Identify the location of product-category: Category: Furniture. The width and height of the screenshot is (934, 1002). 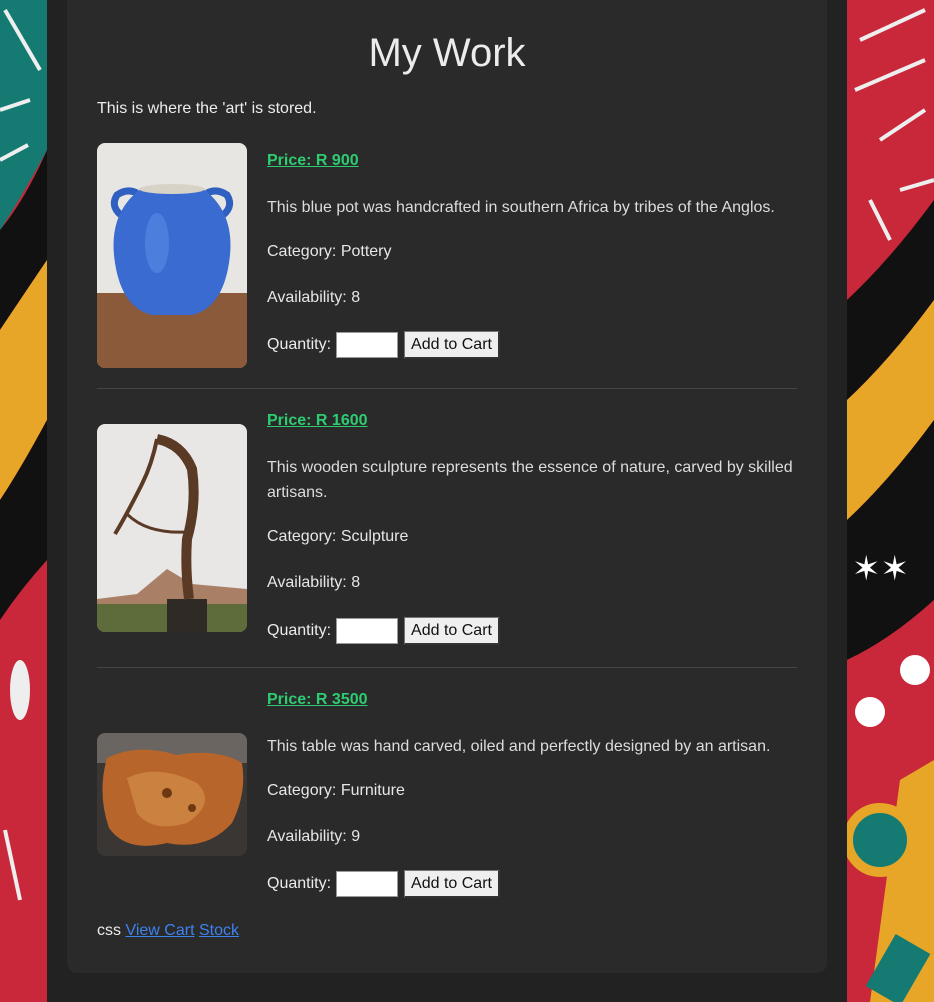
(336, 790).